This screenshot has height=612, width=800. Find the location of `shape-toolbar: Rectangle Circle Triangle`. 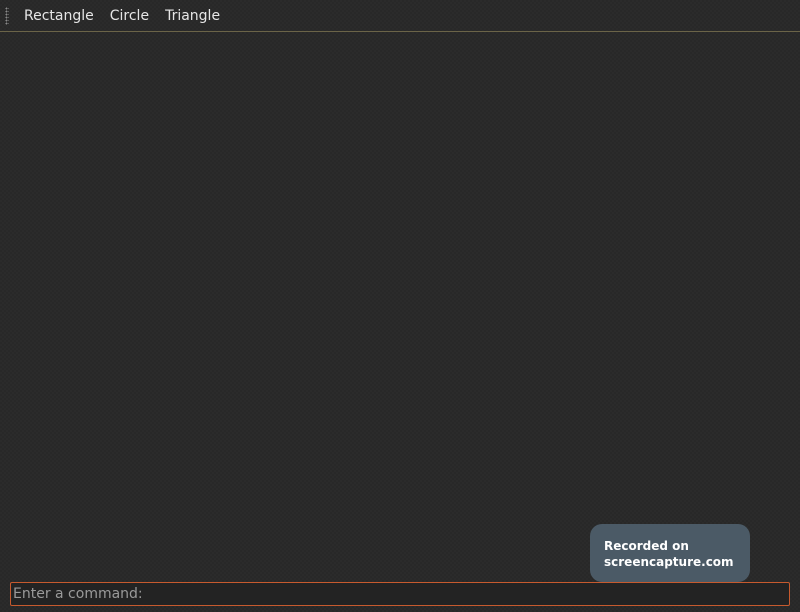

shape-toolbar: Rectangle Circle Triangle is located at coordinates (400, 16).